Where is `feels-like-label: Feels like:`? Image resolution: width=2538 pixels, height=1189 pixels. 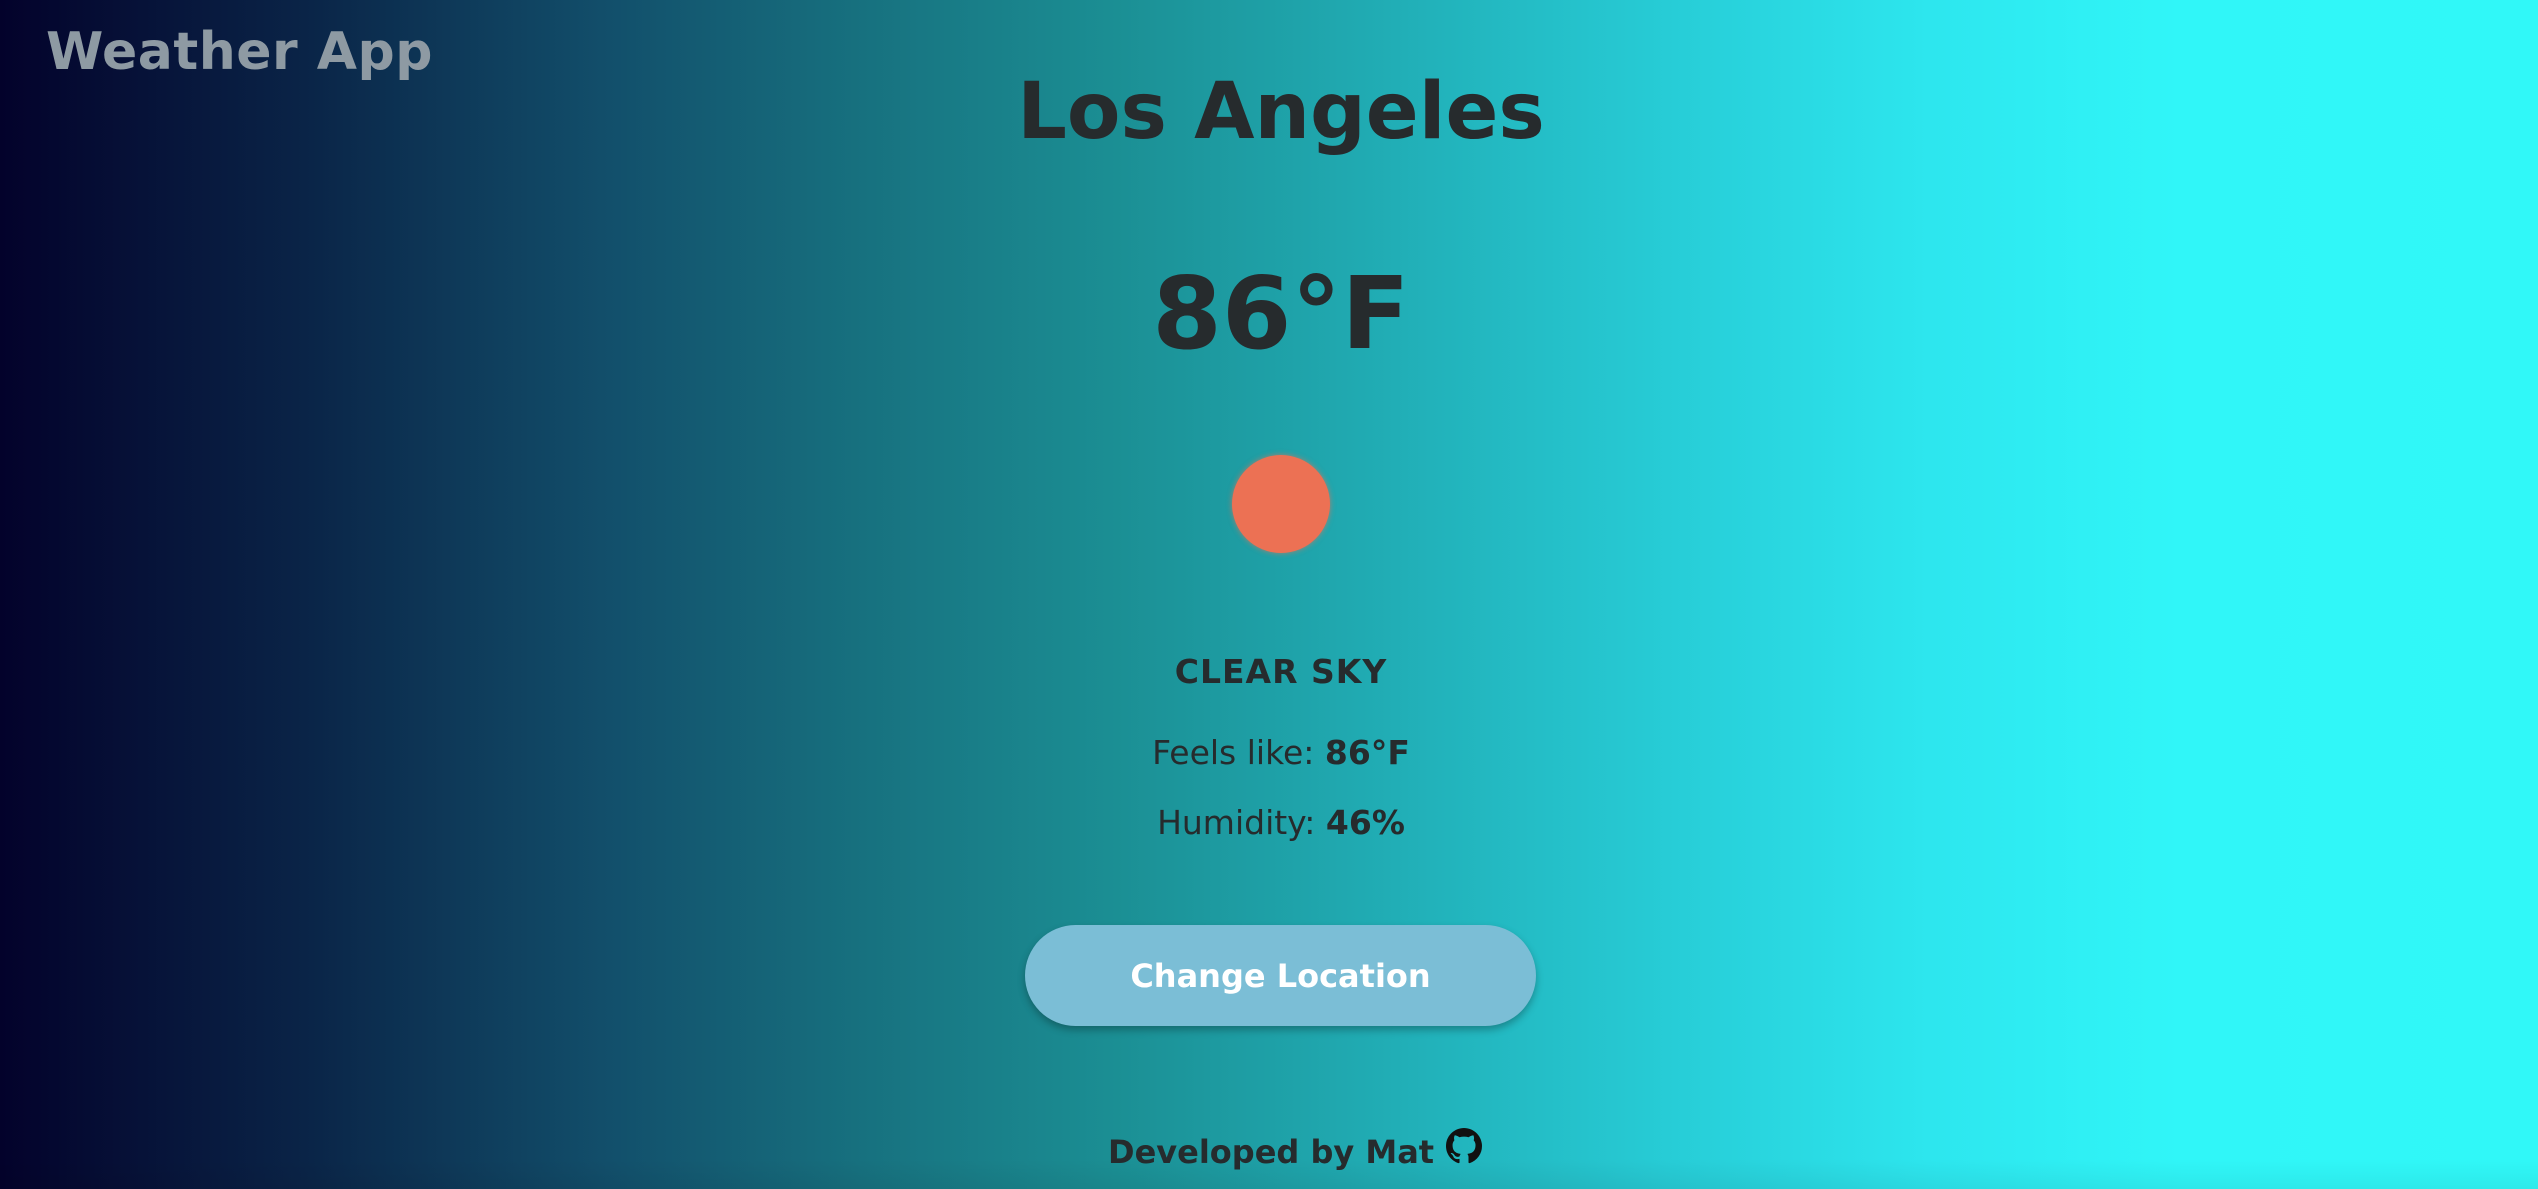
feels-like-label: Feels like: is located at coordinates (1238, 752).